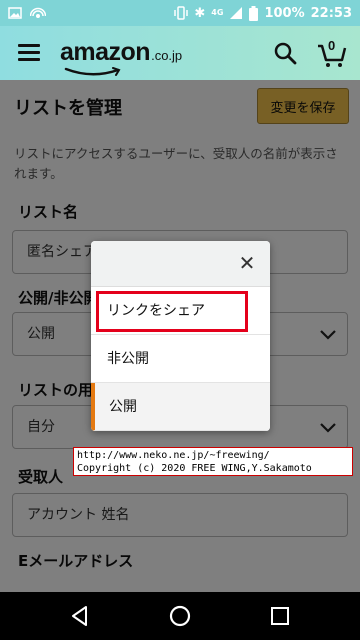  Describe the element at coordinates (285, 53) in the screenshot. I see `search-icon` at that location.